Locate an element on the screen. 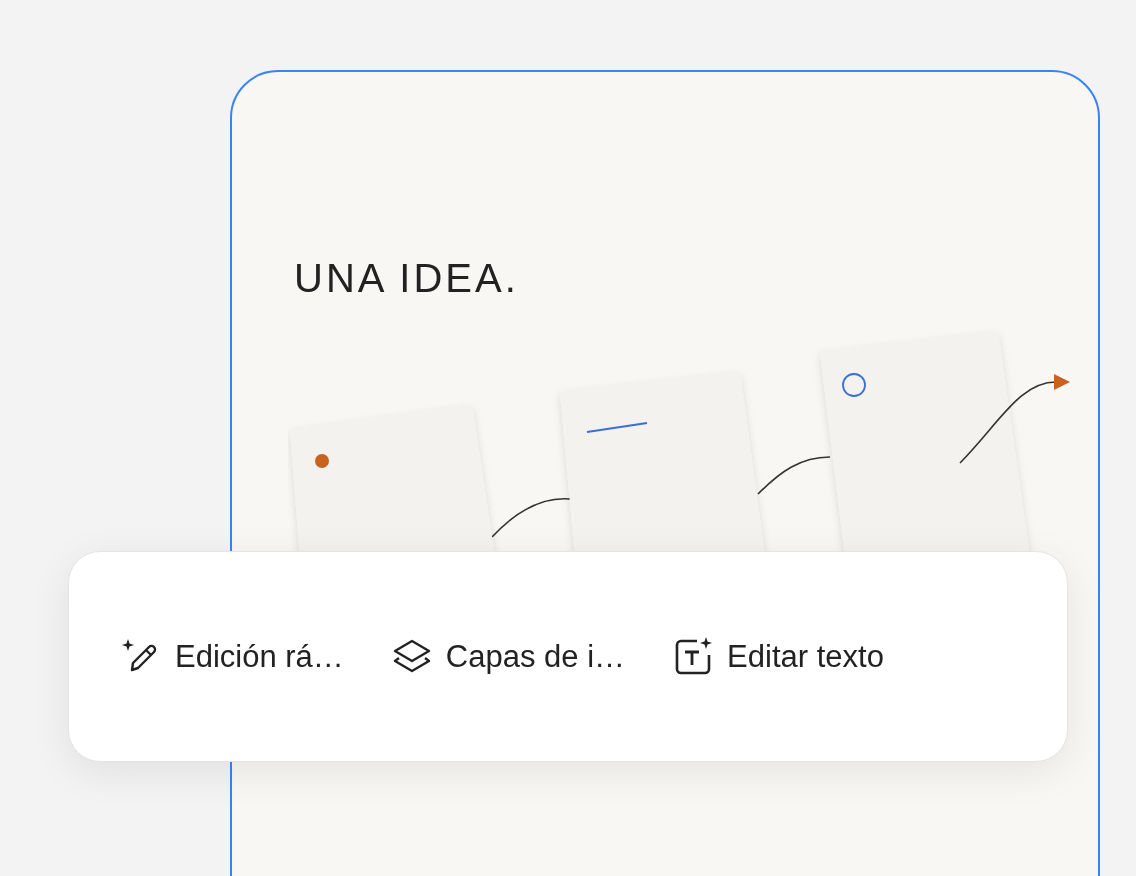 The image size is (1136, 876). toolbar-button: Editar texto is located at coordinates (777, 656).